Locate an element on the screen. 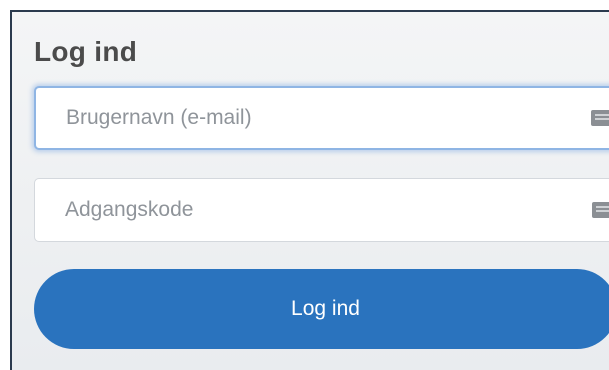 This screenshot has height=370, width=609. username-placeholder: Brugernavn (e-mail) is located at coordinates (159, 117).